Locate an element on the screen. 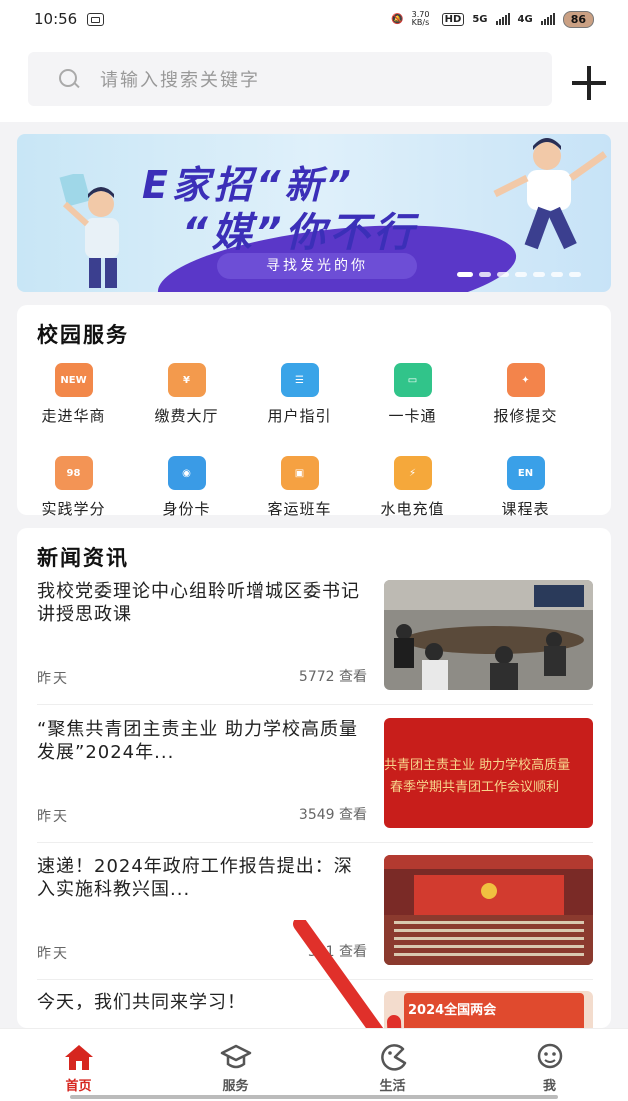 Image resolution: width=628 pixels, height=1101 pixels. search-input: 请输入搜索关键字 is located at coordinates (290, 79).